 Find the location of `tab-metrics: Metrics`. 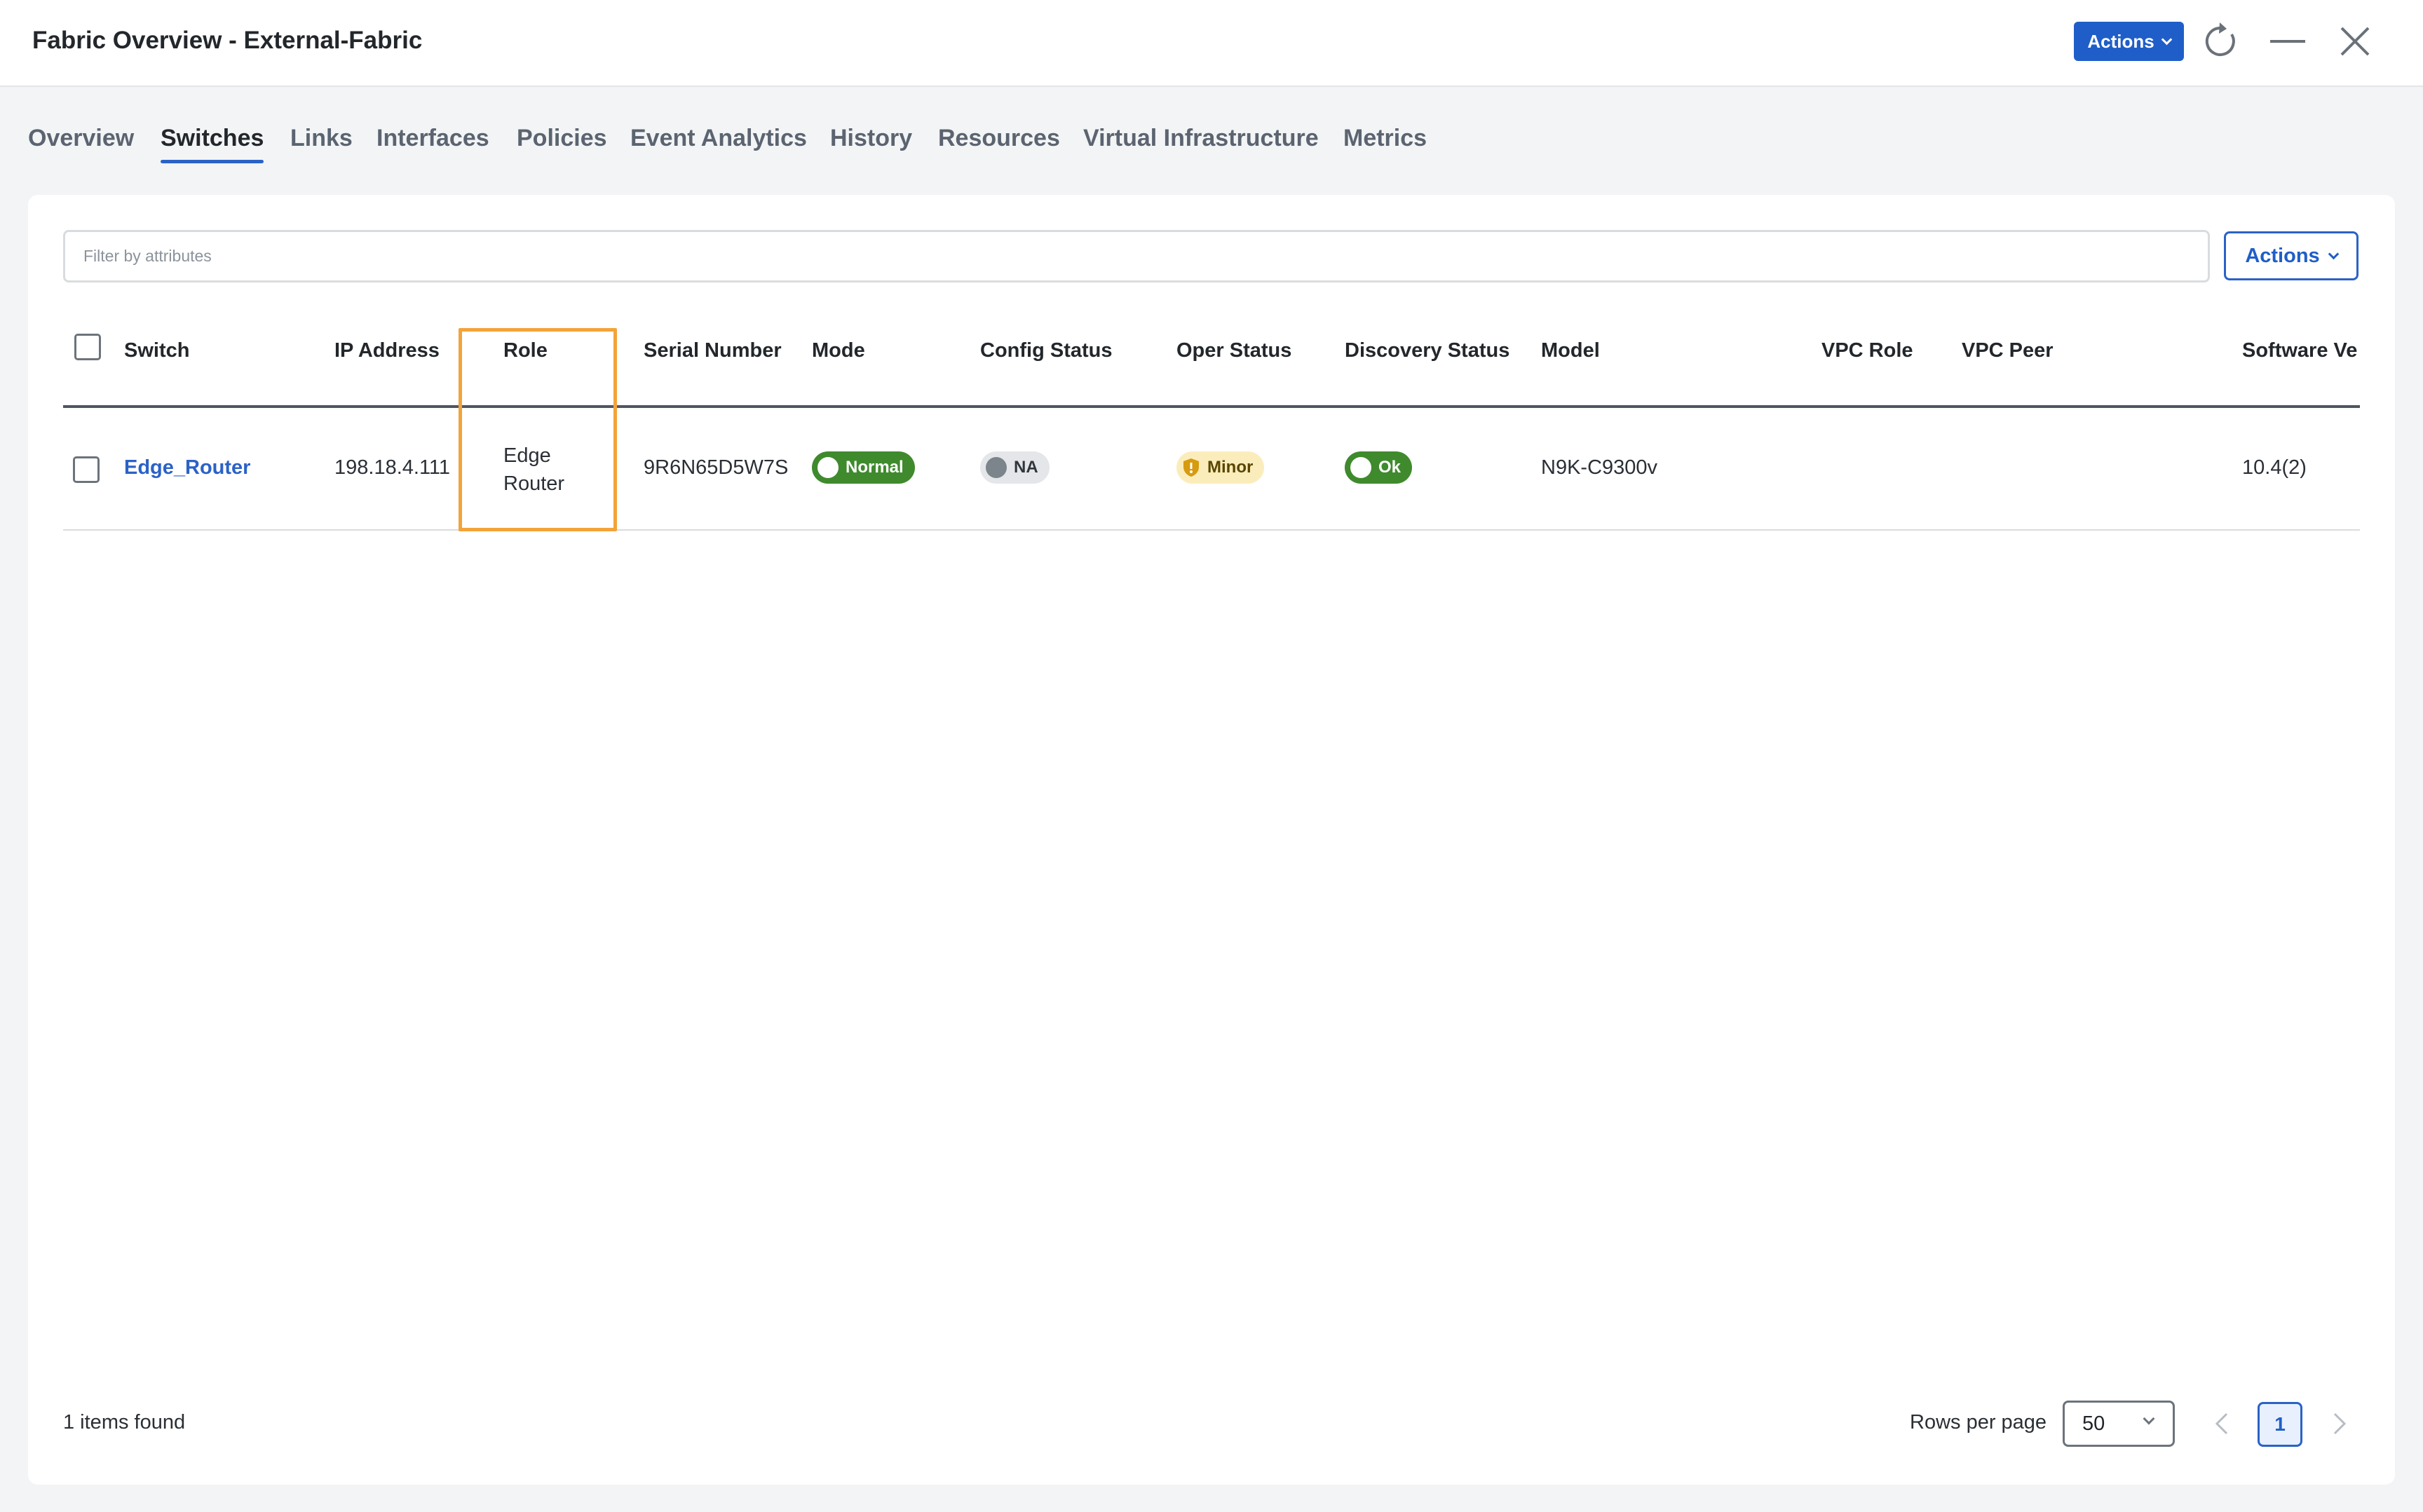

tab-metrics: Metrics is located at coordinates (1385, 138).